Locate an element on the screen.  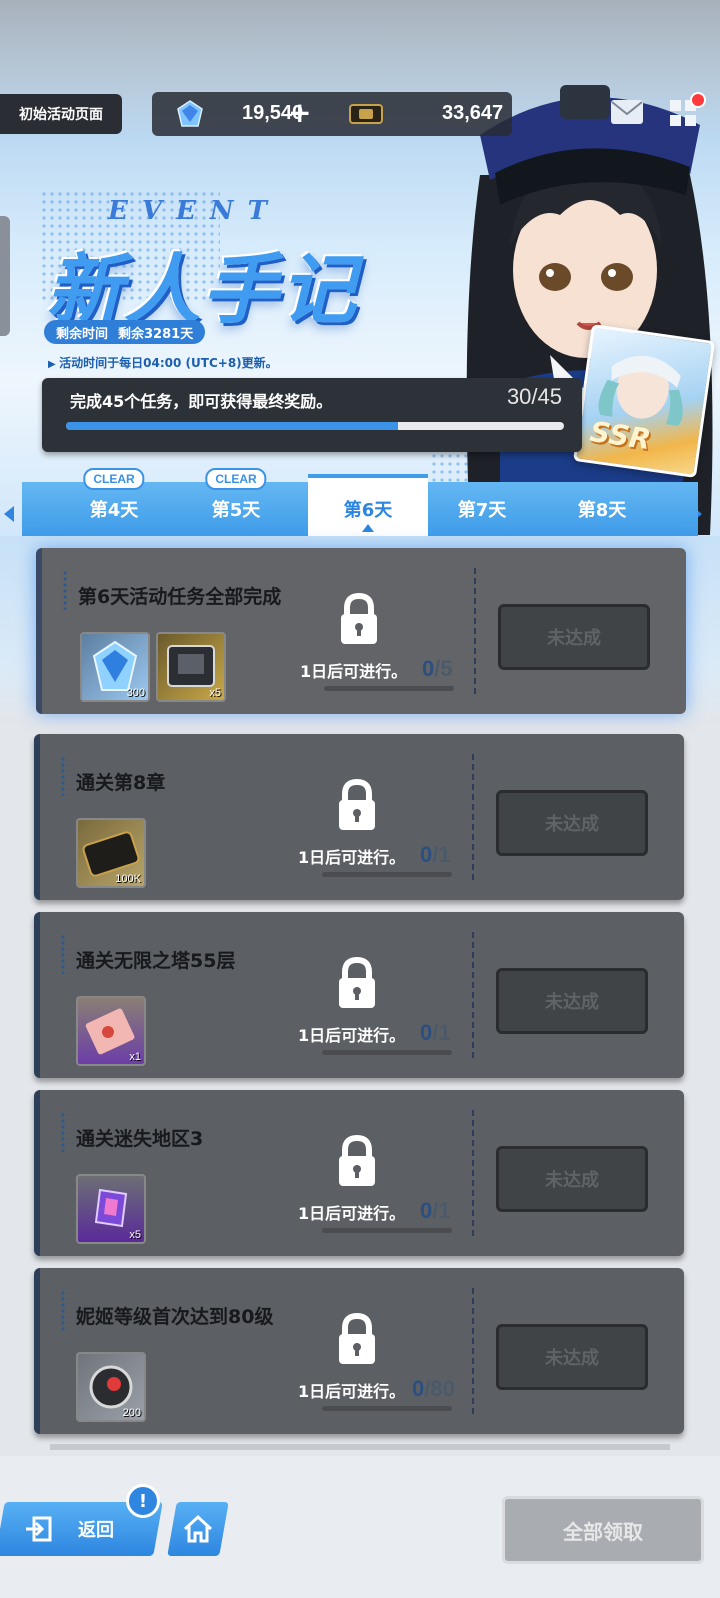
event-progress-panel: 完成45个任务，即可获得最终奖励。 30/45 is located at coordinates (312, 415).